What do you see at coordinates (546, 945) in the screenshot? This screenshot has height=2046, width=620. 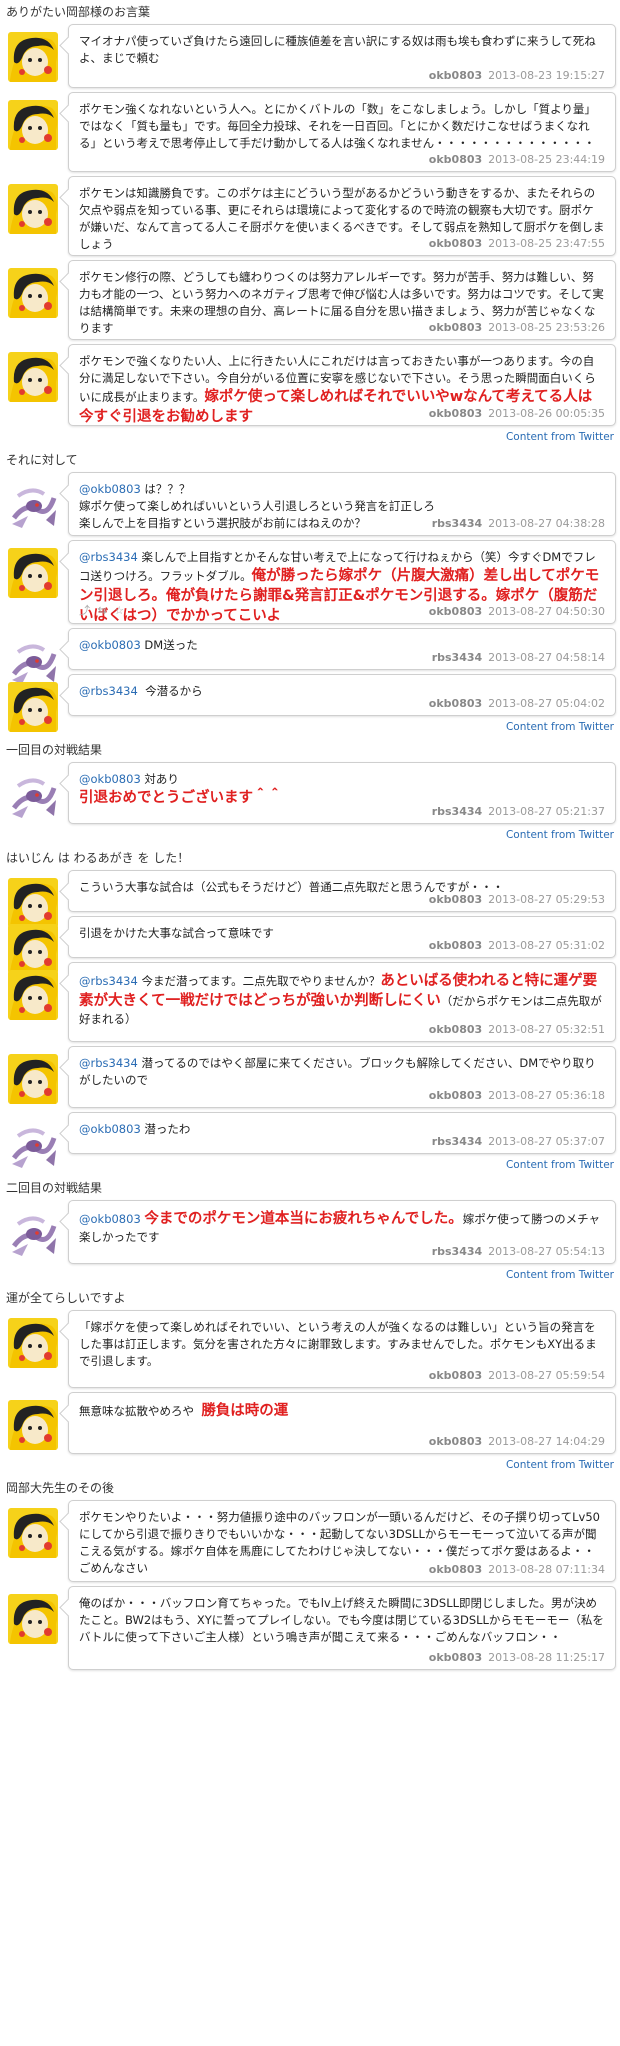 I see `timestamp: 2013-08-27 05:31:02` at bounding box center [546, 945].